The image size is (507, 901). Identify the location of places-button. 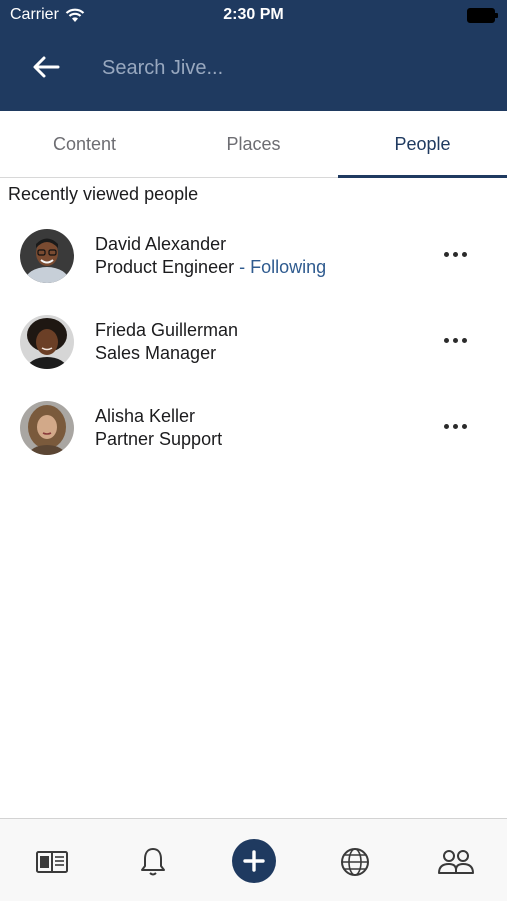
(355, 862).